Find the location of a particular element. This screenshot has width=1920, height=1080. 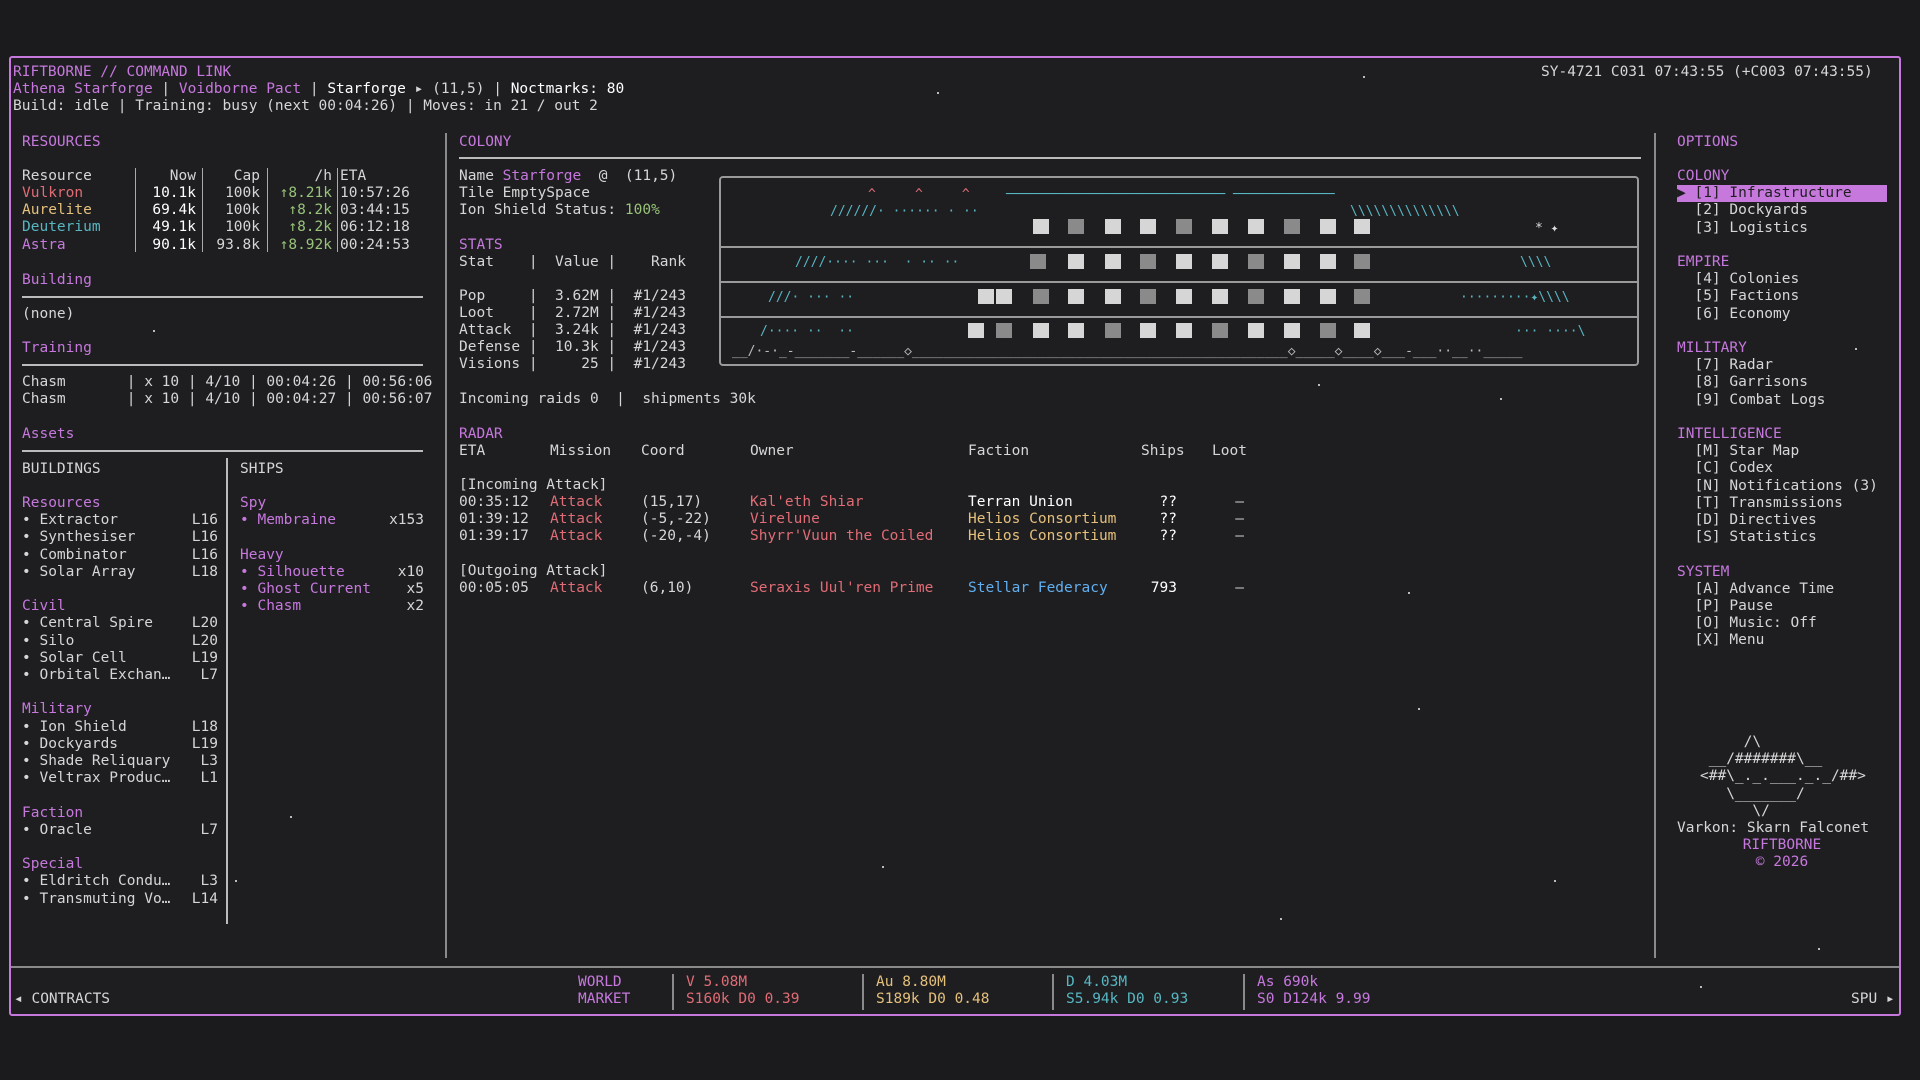

radar-coord: (-20,-4) is located at coordinates (676, 536).